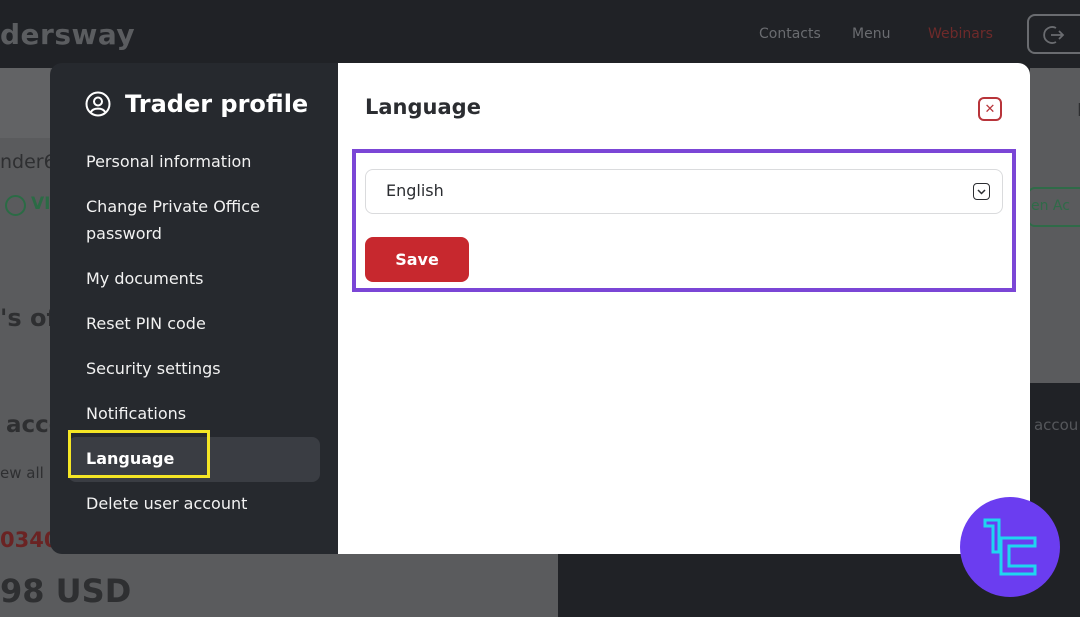 This screenshot has width=1080, height=617. What do you see at coordinates (139, 454) in the screenshot?
I see `yellow-highlight-box` at bounding box center [139, 454].